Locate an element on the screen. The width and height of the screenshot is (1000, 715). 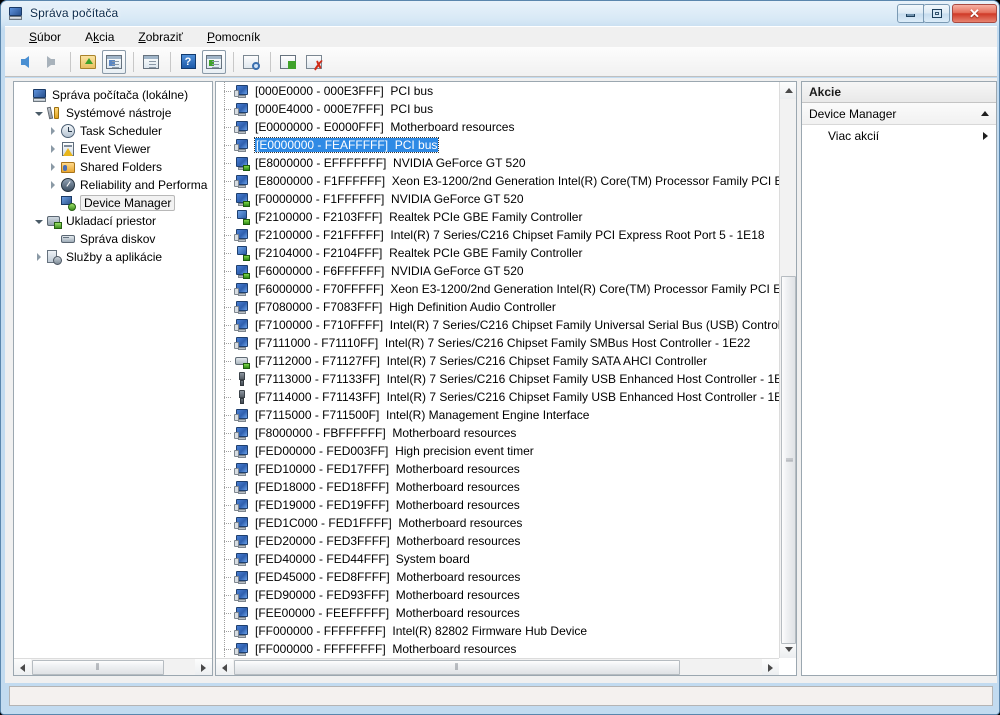
menu-subor: Súbor is located at coordinates (45, 37).